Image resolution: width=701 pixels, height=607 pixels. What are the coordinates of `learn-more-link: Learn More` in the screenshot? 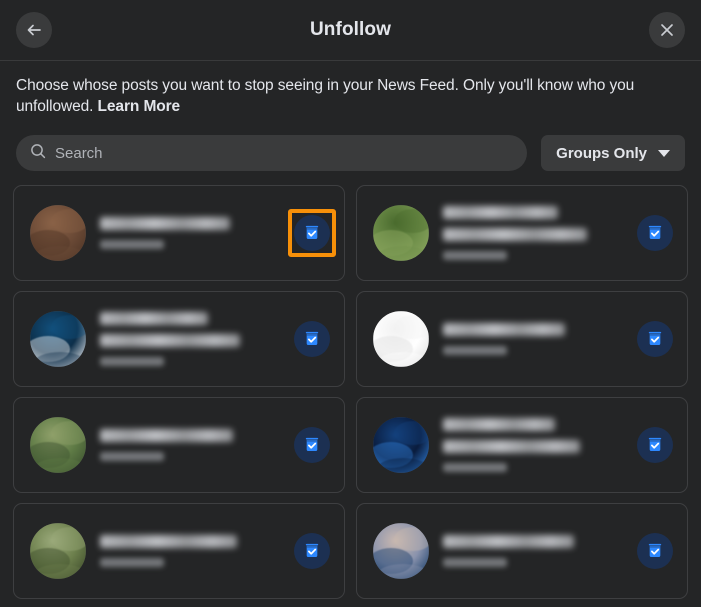 It's located at (139, 106).